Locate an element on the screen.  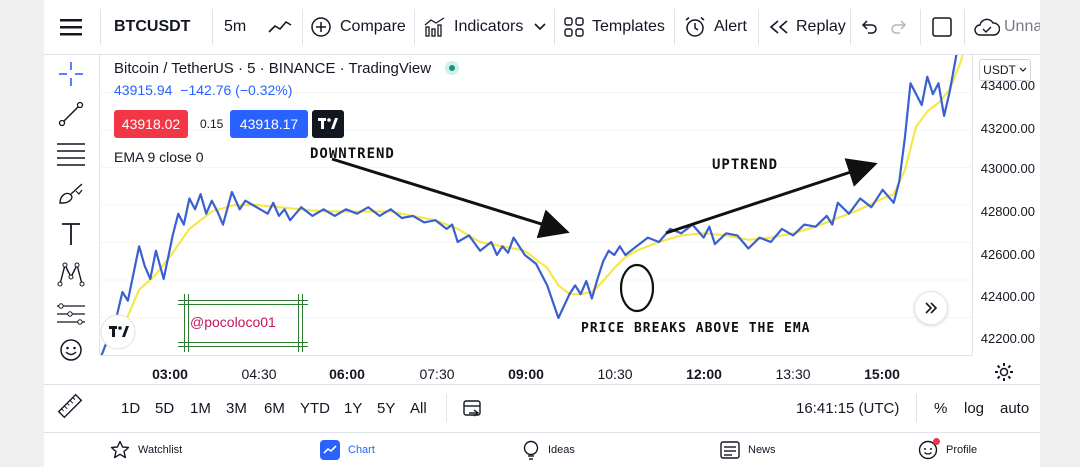
nav-chart: Chart is located at coordinates (347, 449).